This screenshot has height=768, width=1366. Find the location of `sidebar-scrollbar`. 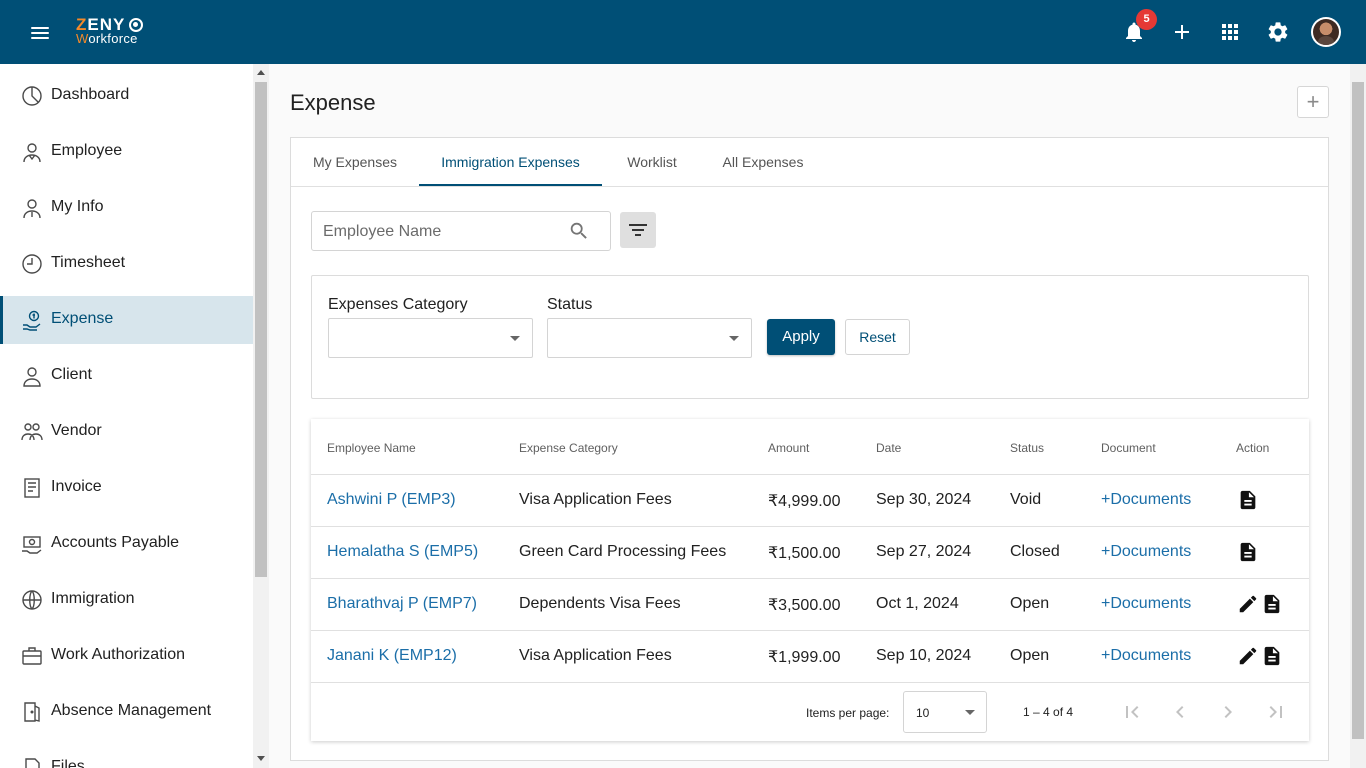

sidebar-scrollbar is located at coordinates (261, 416).